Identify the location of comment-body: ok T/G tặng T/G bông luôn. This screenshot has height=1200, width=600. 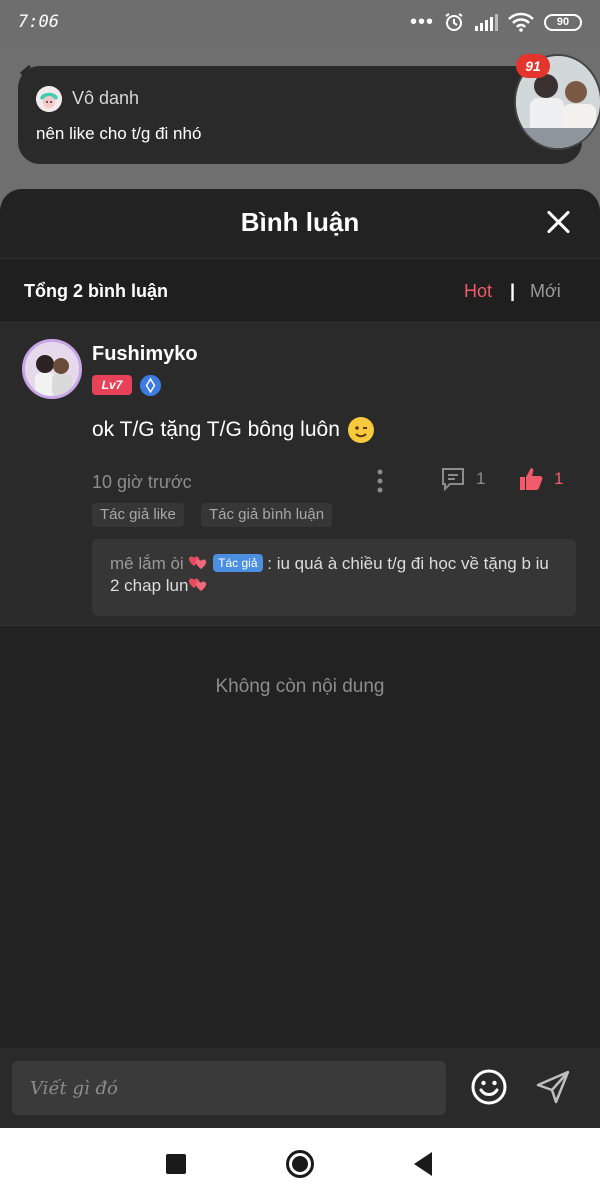
(216, 429).